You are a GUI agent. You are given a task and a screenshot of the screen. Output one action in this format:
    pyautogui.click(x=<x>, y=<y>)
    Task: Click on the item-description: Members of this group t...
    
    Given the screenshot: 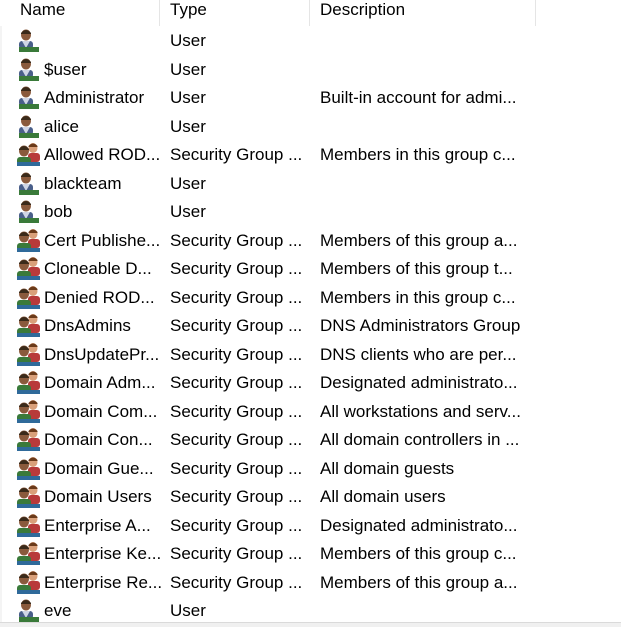 What is the action you would take?
    pyautogui.click(x=416, y=268)
    